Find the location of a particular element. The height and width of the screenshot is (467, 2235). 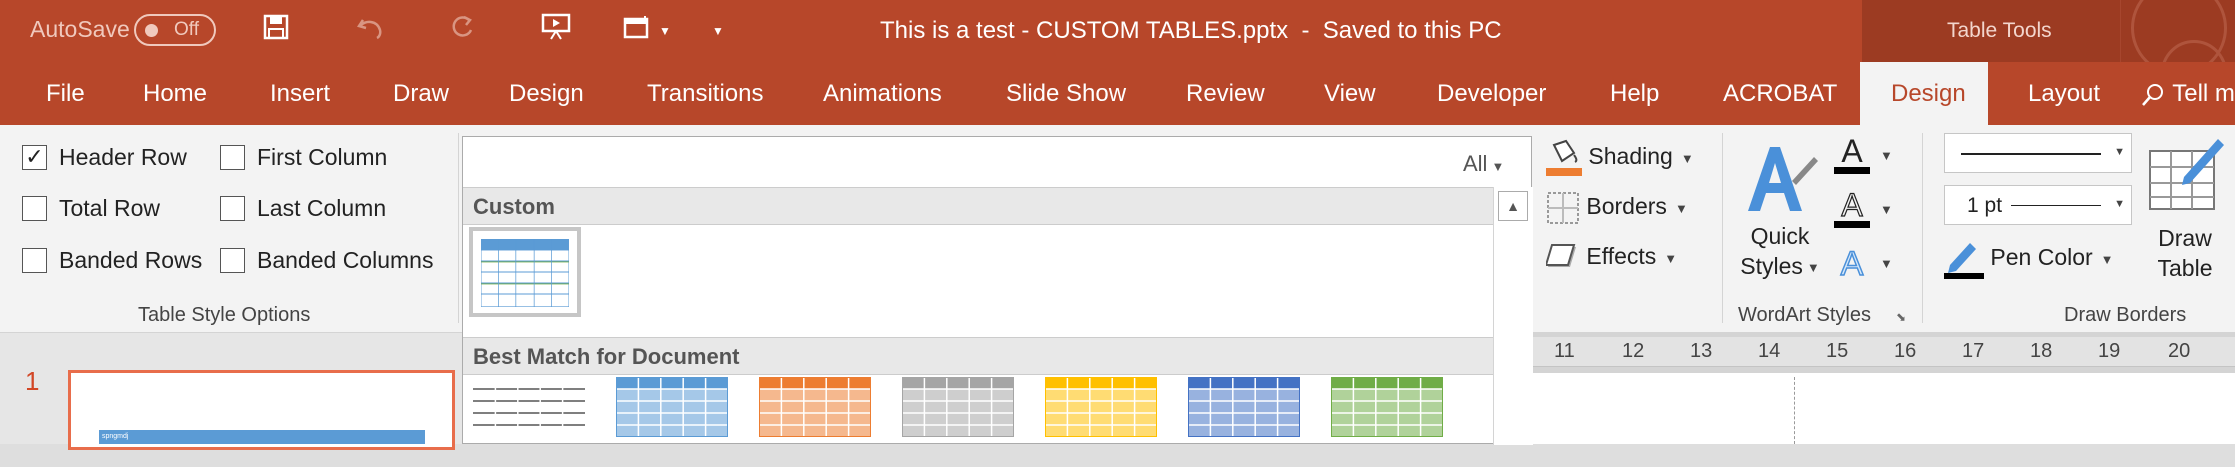

autosave-label: AutoSave is located at coordinates (80, 29).